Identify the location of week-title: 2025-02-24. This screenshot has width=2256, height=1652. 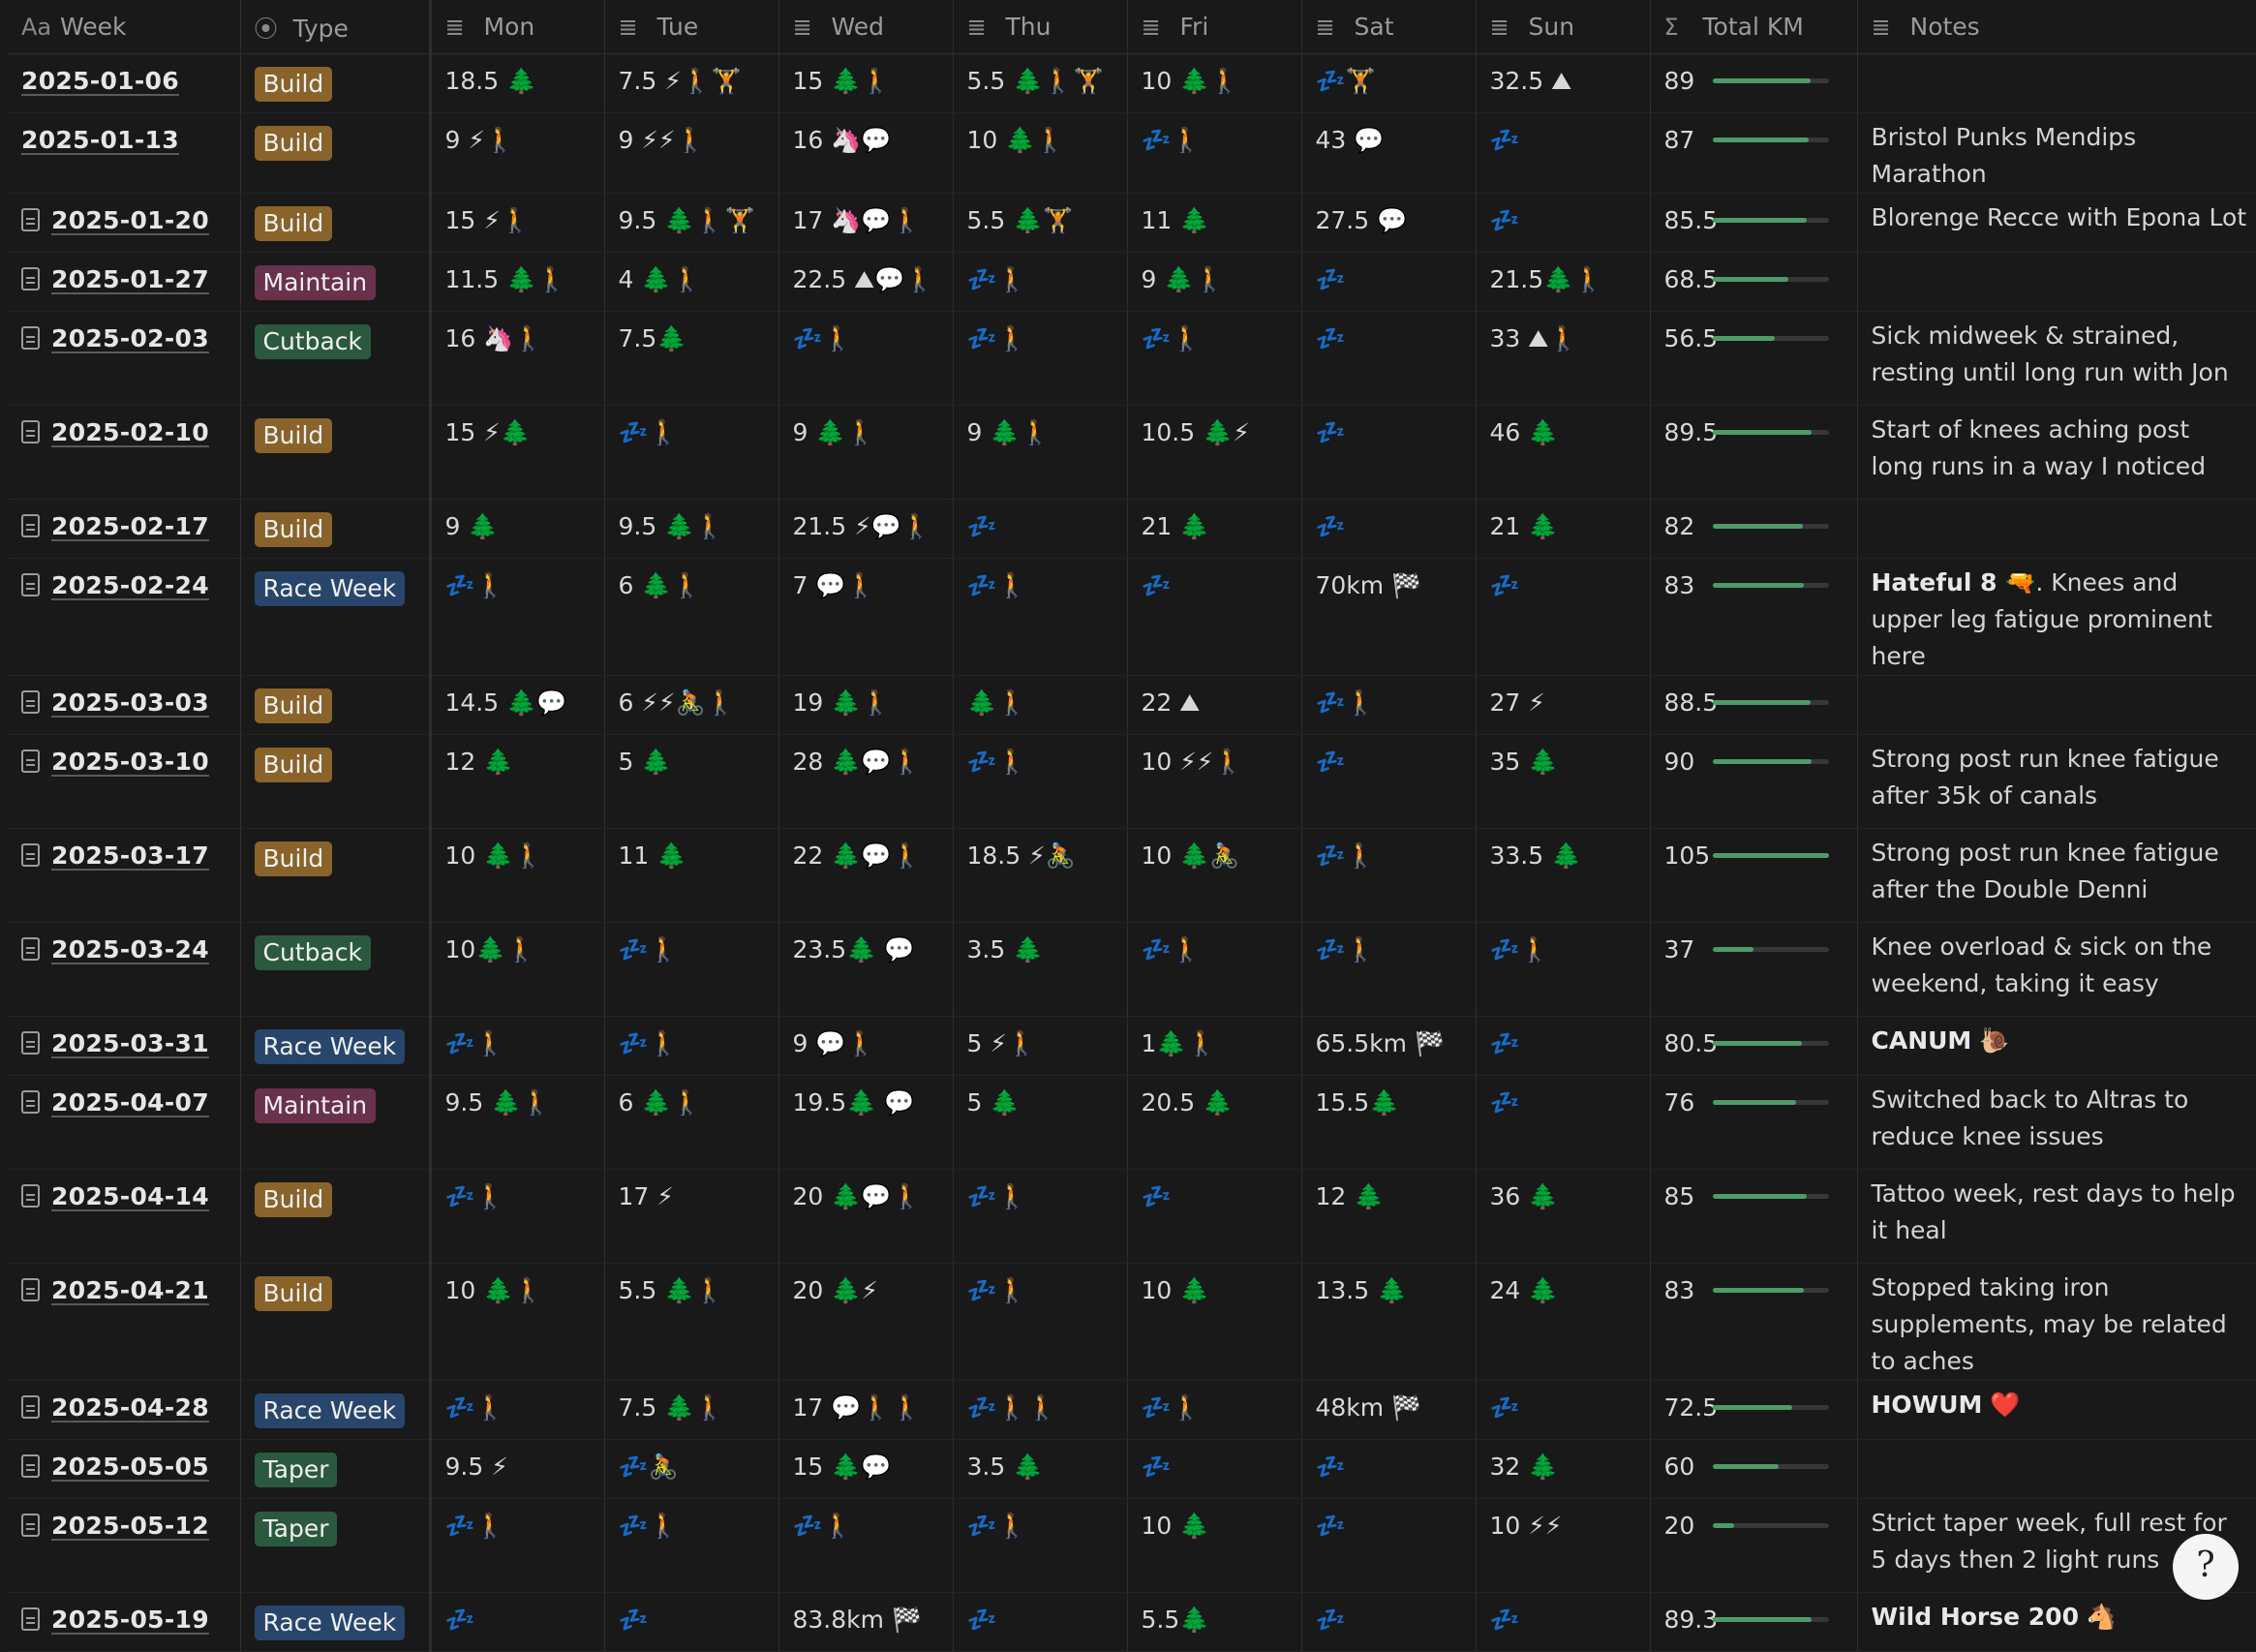
(130, 585).